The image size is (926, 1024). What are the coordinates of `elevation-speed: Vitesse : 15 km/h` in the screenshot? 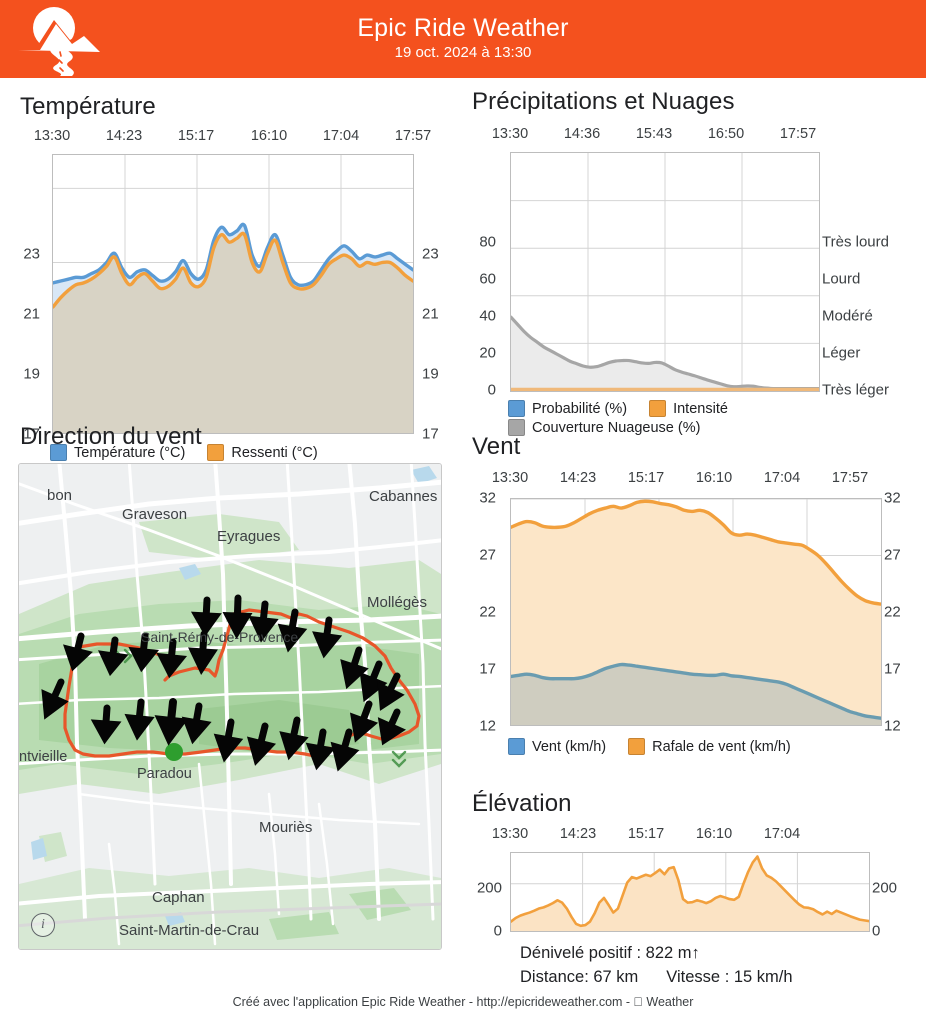 It's located at (729, 976).